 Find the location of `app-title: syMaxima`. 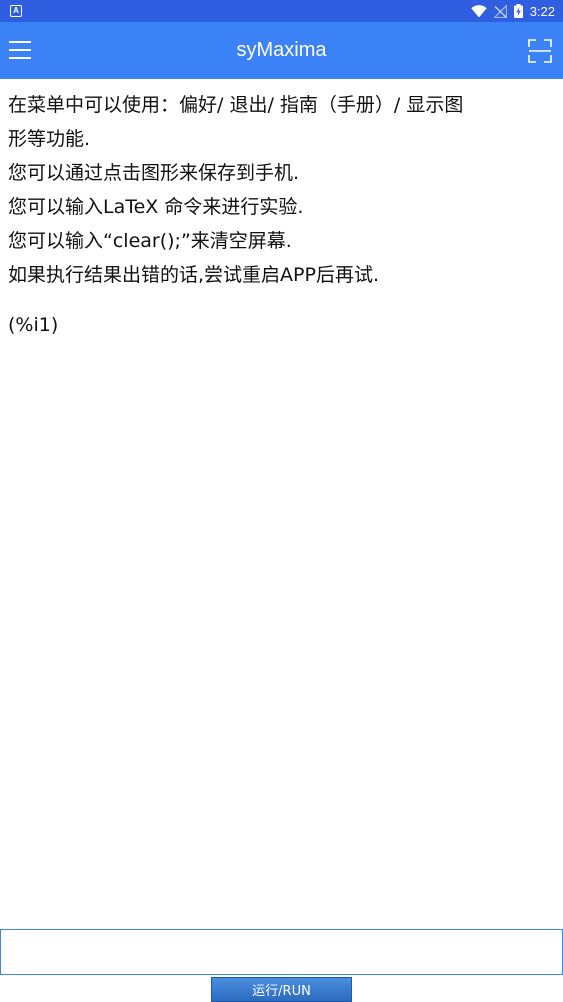

app-title: syMaxima is located at coordinates (281, 50).